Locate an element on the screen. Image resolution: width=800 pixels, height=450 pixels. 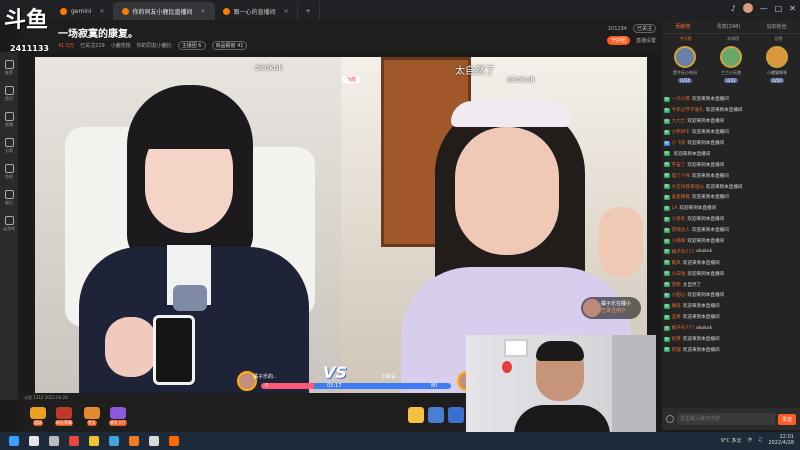
tab-week: 本周榜 is located at coordinates (733, 39).